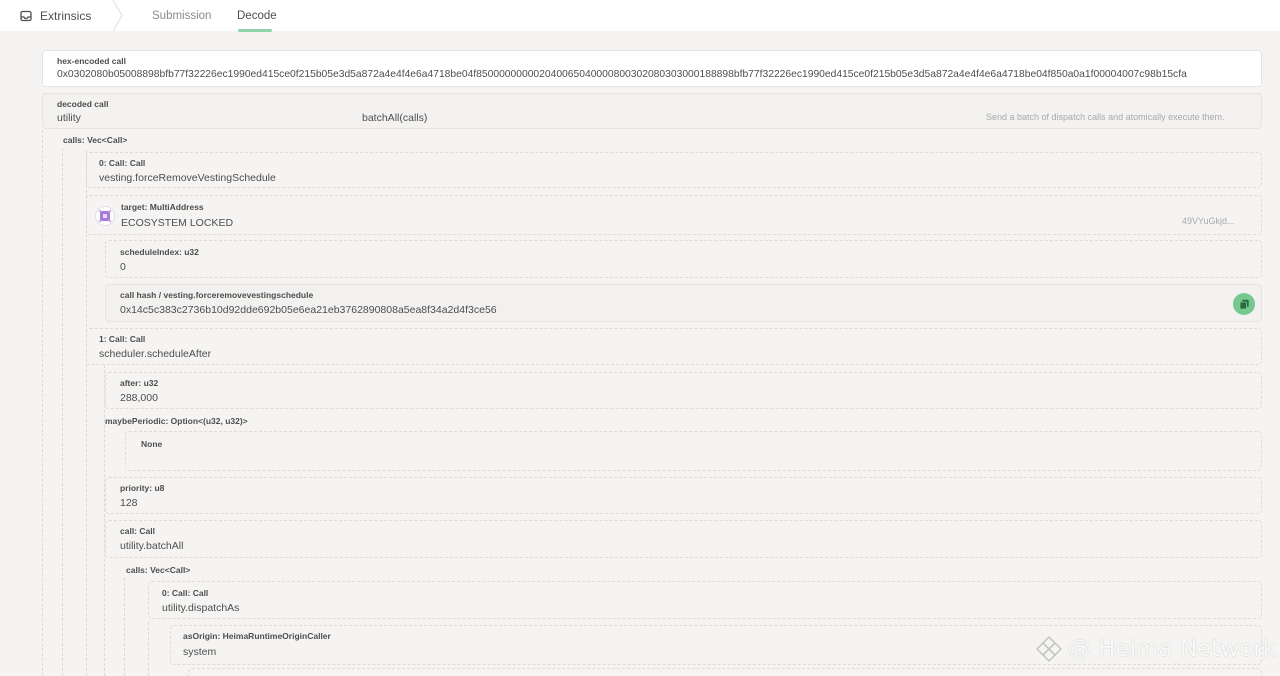  I want to click on target-box, so click(674, 215).